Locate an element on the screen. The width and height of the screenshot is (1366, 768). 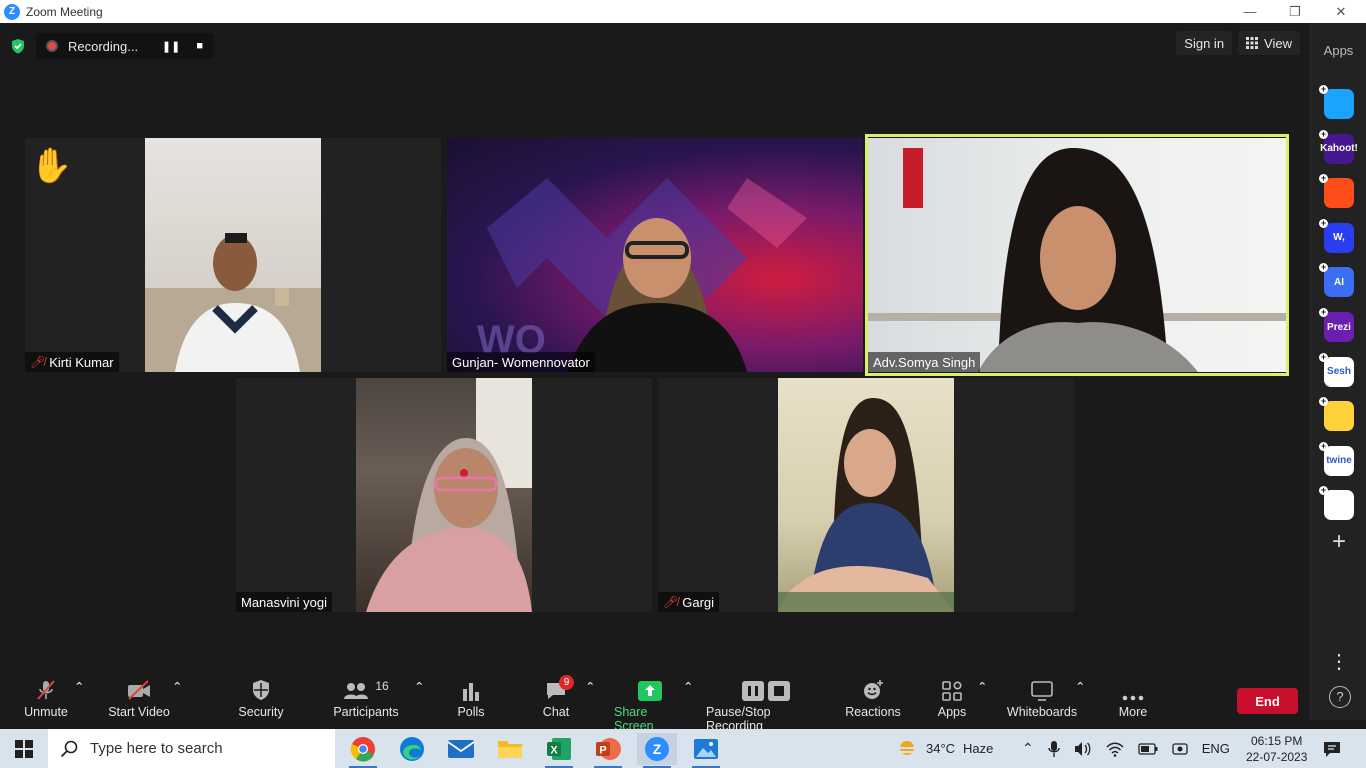
participant-name: Gargi is located at coordinates (698, 602).